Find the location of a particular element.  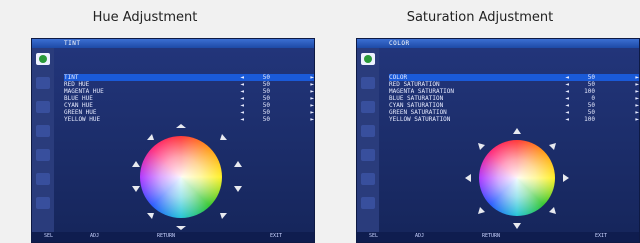

saturation-arrows-icon is located at coordinates (517, 178).